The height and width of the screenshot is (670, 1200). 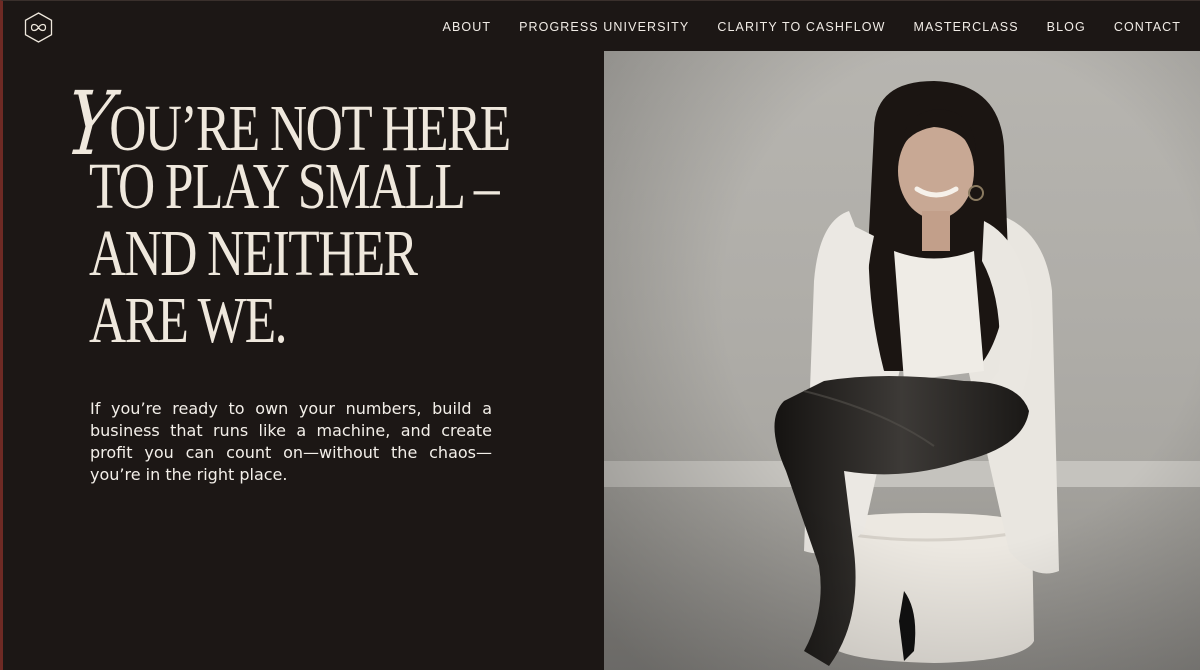 I want to click on nav-item-contact: CONTACT, so click(x=1147, y=27).